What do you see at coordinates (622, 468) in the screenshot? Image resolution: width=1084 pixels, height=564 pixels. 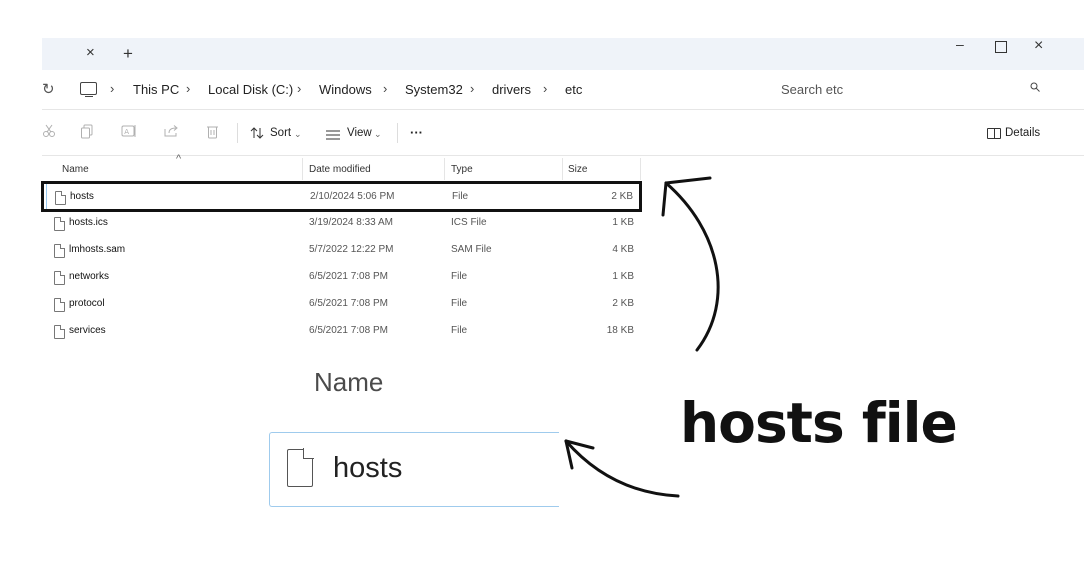 I see `arrow-to-zoom-icon` at bounding box center [622, 468].